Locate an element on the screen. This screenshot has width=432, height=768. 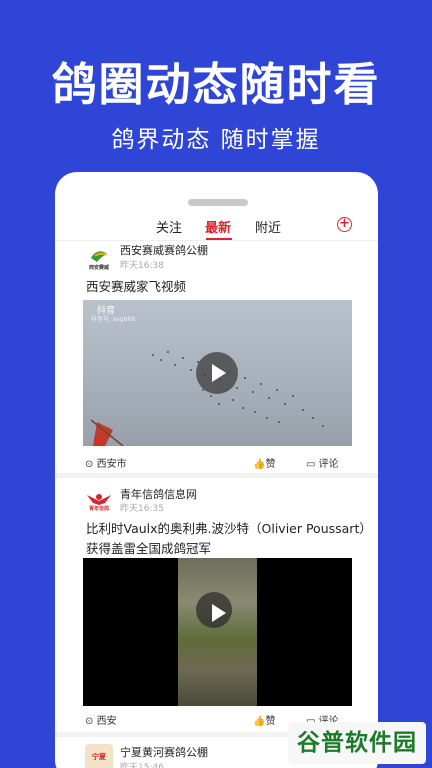
video-thumbnail is located at coordinates (217, 632).